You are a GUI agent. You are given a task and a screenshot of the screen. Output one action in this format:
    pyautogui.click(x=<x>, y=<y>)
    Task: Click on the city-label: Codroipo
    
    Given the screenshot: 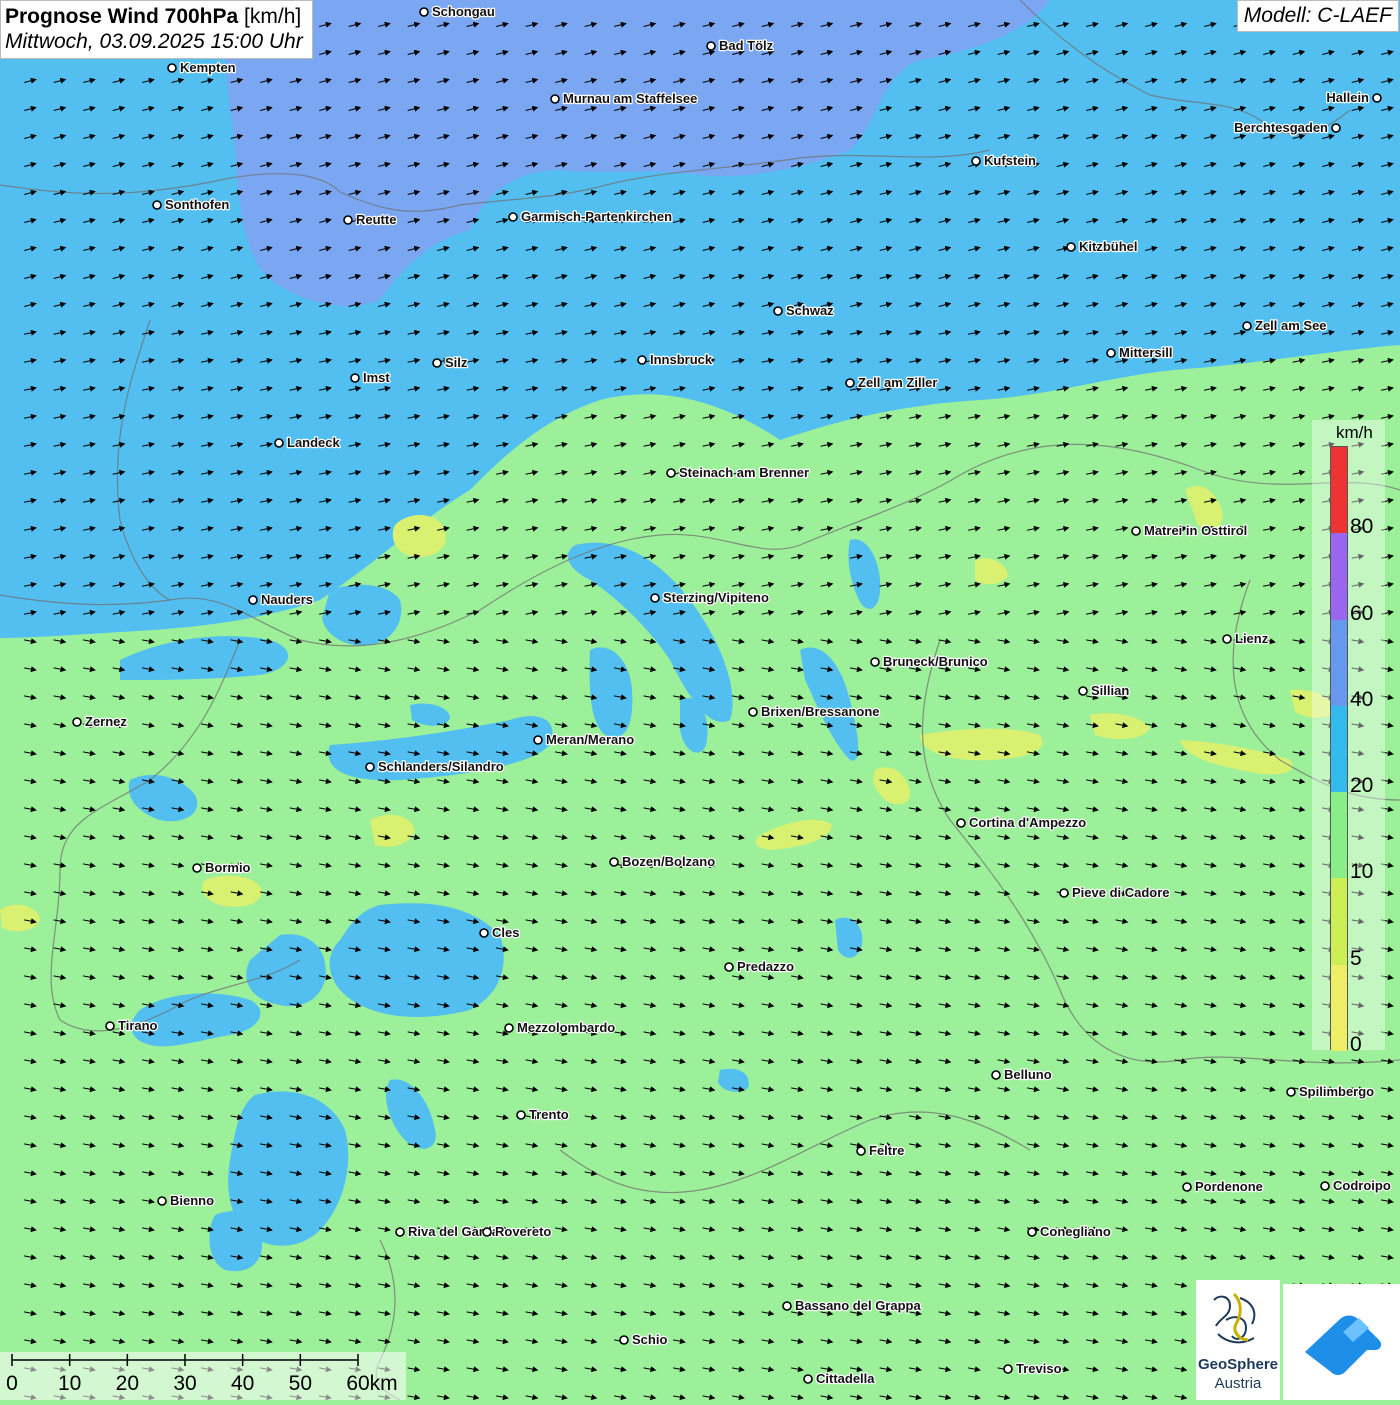 What is the action you would take?
    pyautogui.click(x=1362, y=1185)
    